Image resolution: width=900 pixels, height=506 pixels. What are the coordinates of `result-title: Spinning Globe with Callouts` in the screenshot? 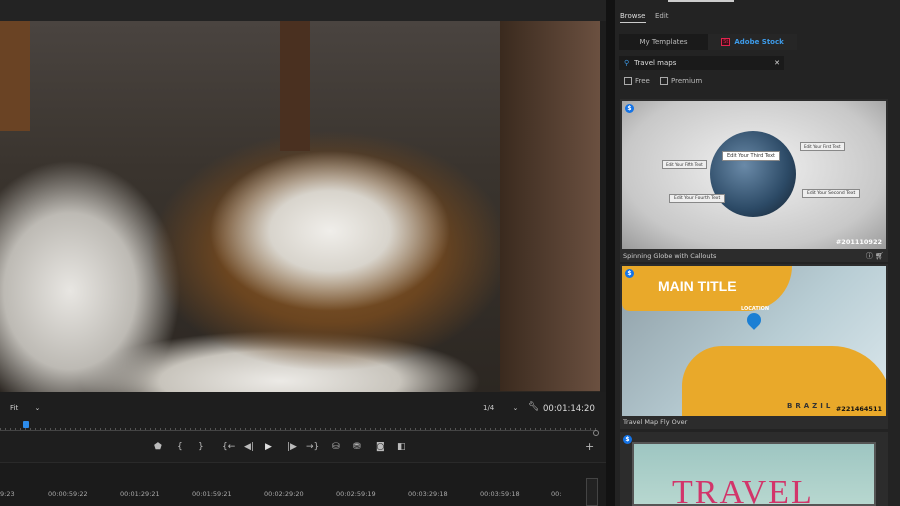 It's located at (670, 256).